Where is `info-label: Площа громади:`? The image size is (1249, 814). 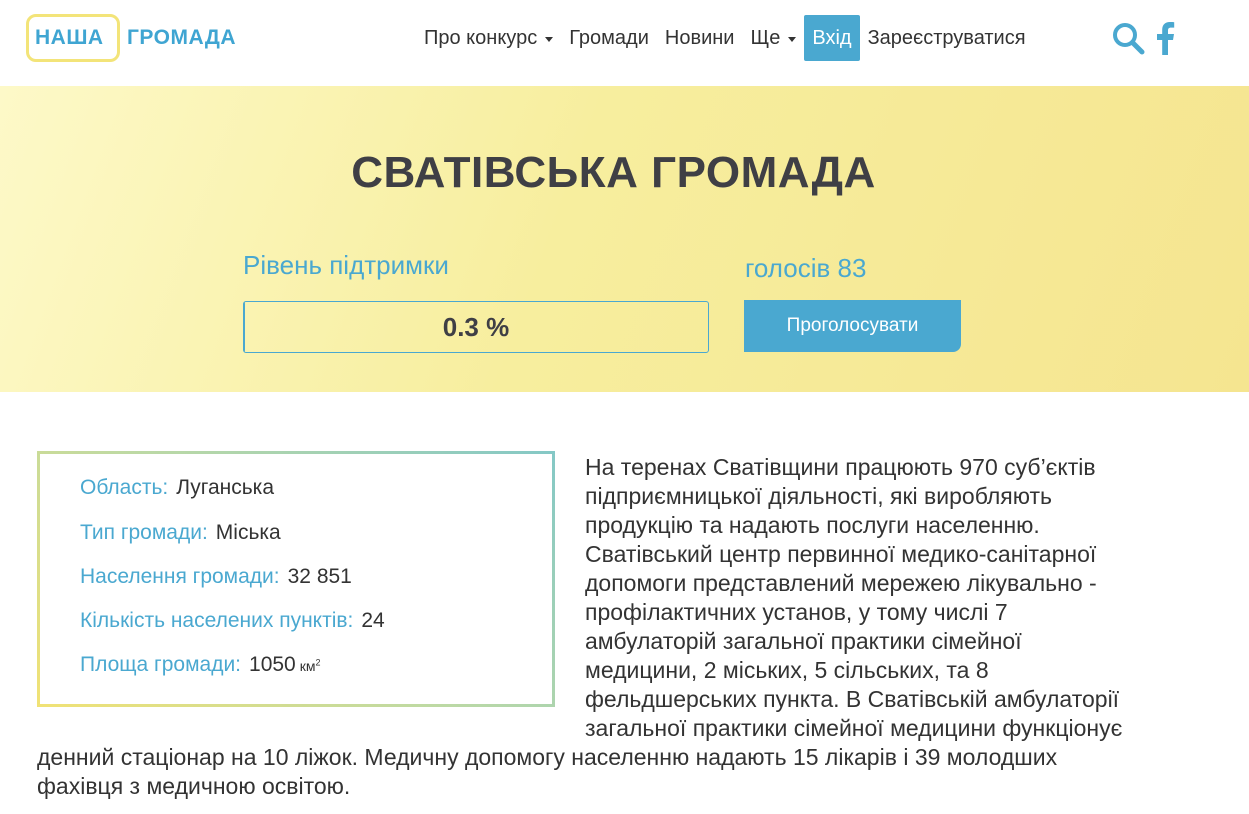
info-label: Площа громади: is located at coordinates (161, 664).